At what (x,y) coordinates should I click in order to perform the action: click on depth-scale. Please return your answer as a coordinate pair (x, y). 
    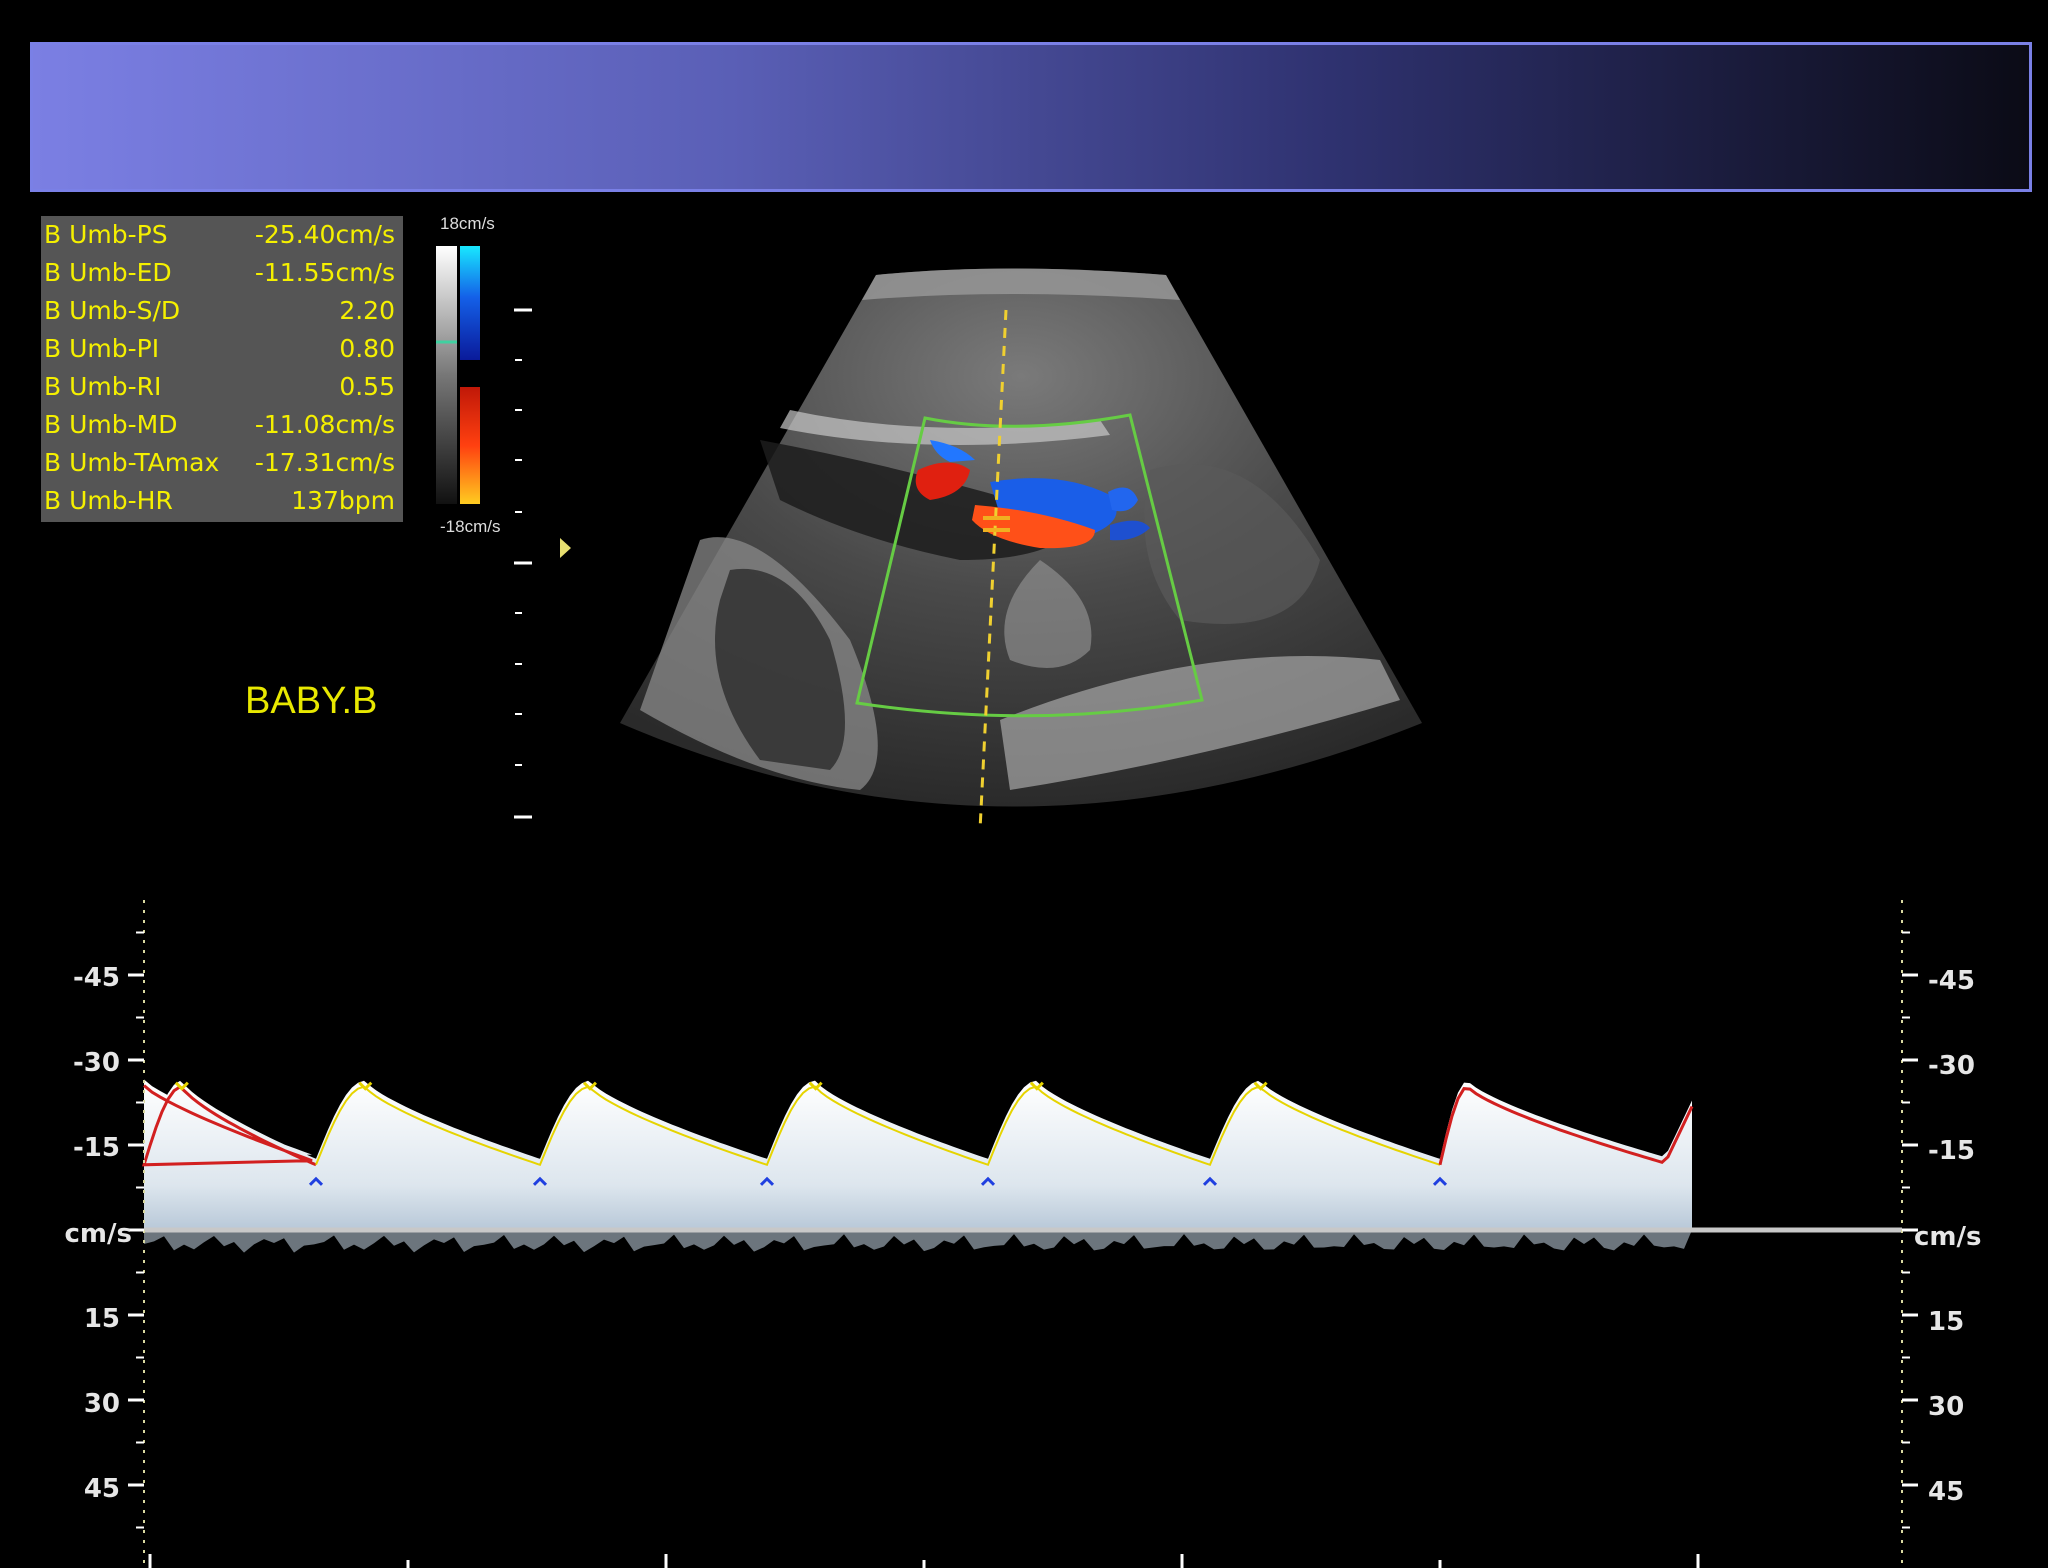
    Looking at the image, I should click on (523, 563).